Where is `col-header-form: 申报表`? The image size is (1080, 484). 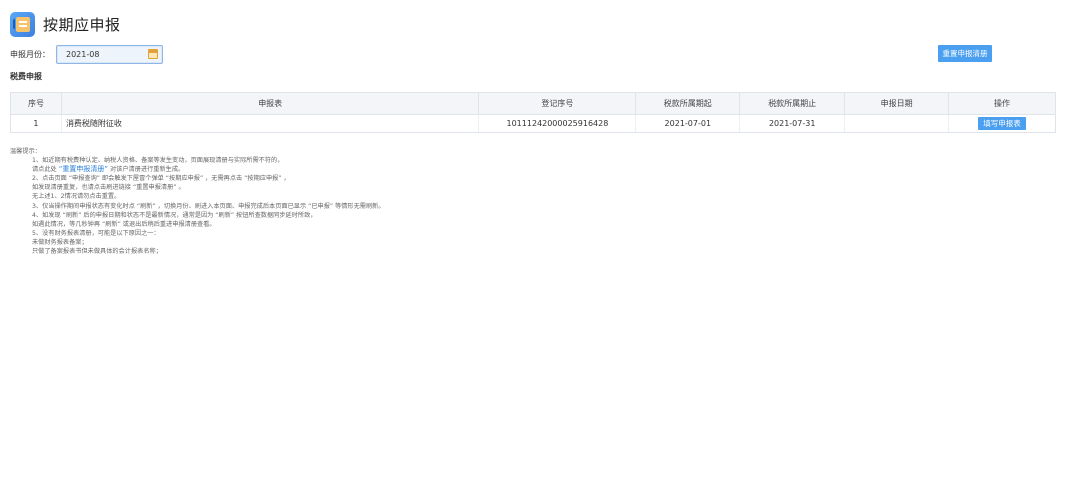 col-header-form: 申报表 is located at coordinates (270, 103).